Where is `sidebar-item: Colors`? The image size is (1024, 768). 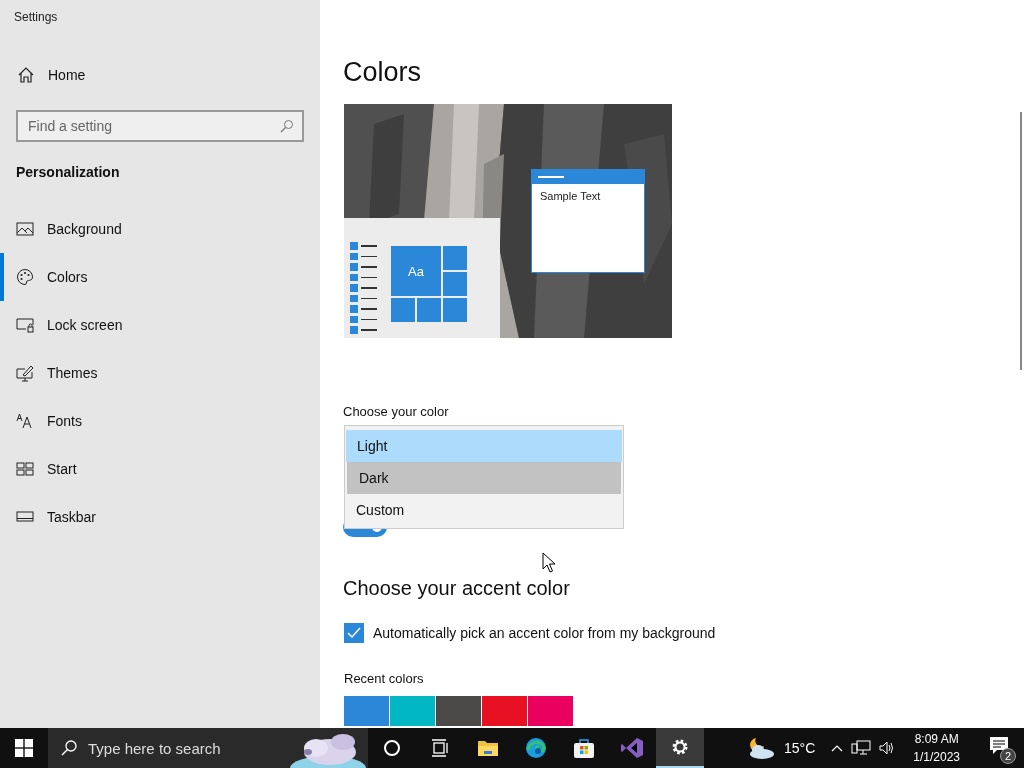
sidebar-item: Colors is located at coordinates (49, 277).